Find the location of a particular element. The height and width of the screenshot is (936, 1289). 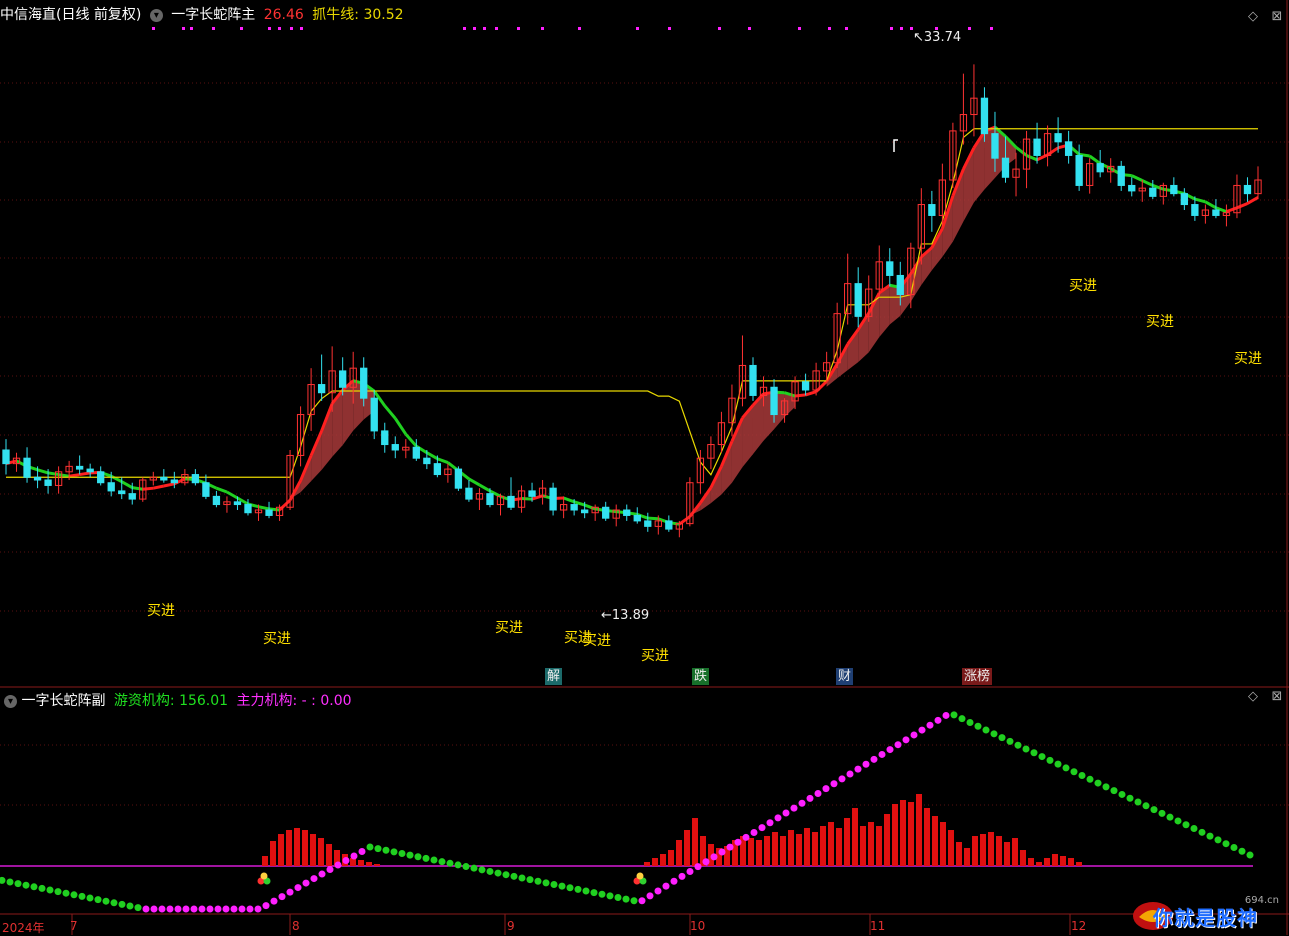

sub-indicator-name: 一字长蛇阵副 is located at coordinates (63, 701).